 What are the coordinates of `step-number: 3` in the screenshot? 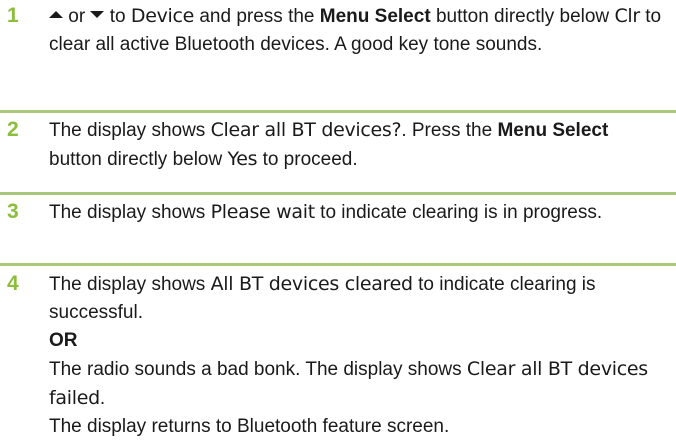 It's located at (13, 211).